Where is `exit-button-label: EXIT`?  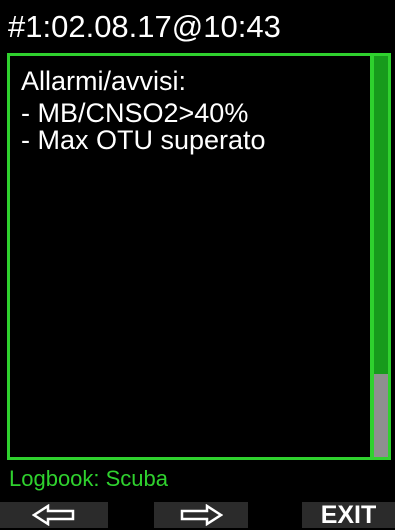 exit-button-label: EXIT is located at coordinates (348, 514).